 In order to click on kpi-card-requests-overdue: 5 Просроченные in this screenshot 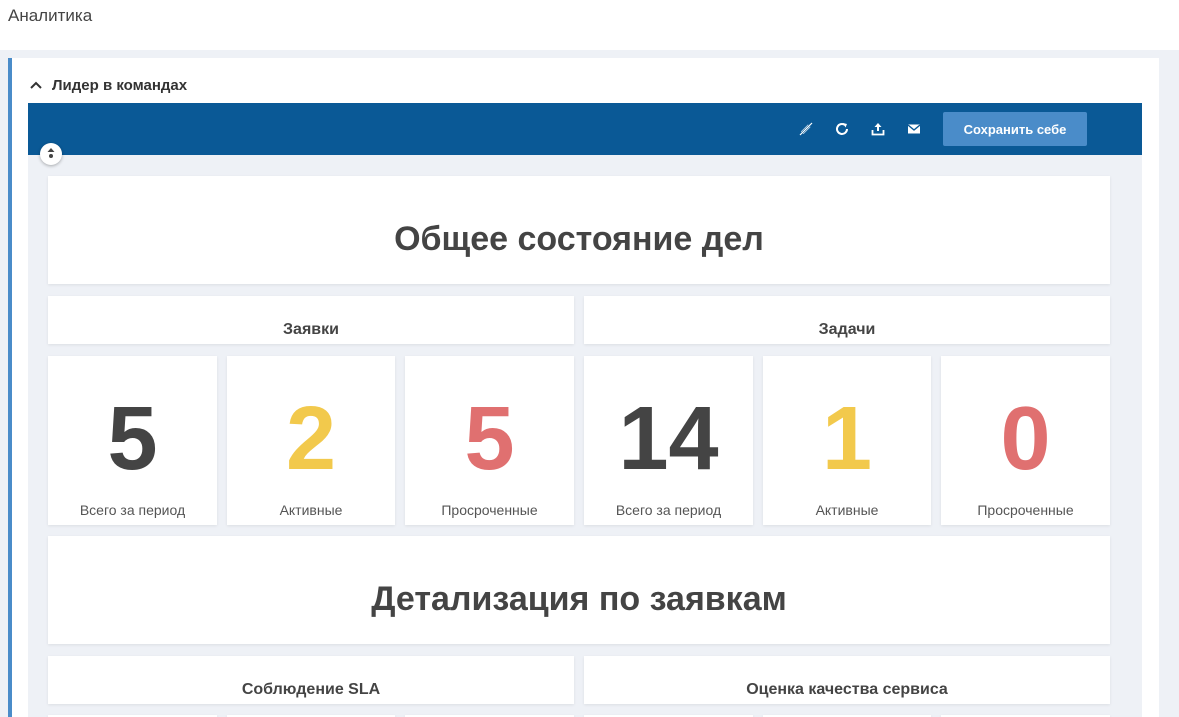, I will do `click(489, 440)`.